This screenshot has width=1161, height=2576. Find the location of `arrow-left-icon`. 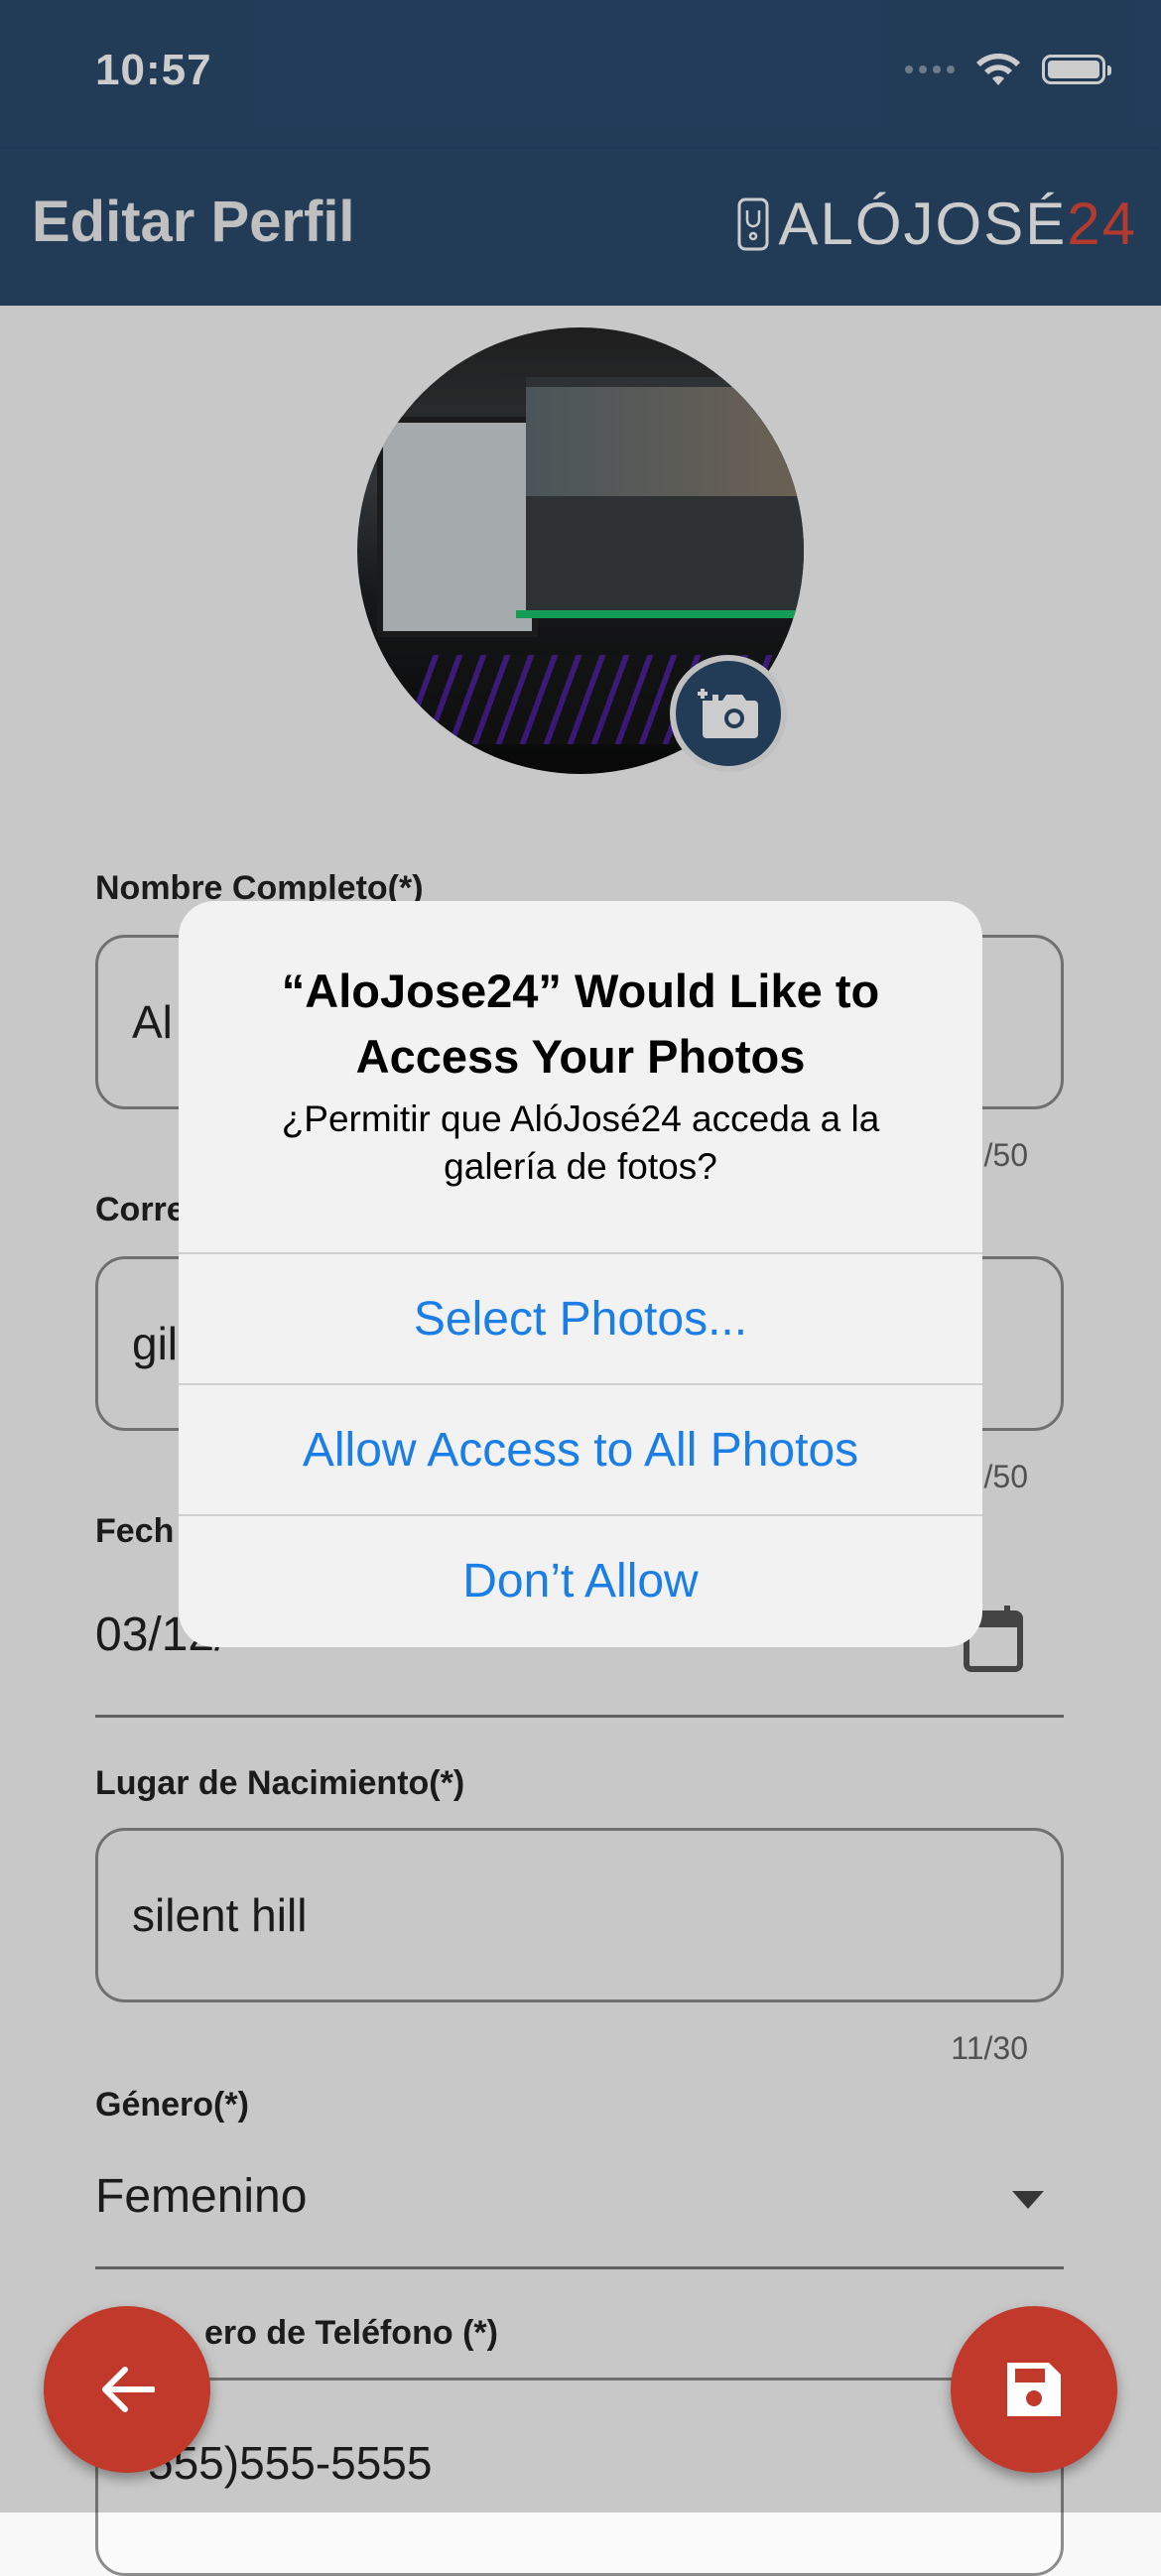

arrow-left-icon is located at coordinates (128, 2390).